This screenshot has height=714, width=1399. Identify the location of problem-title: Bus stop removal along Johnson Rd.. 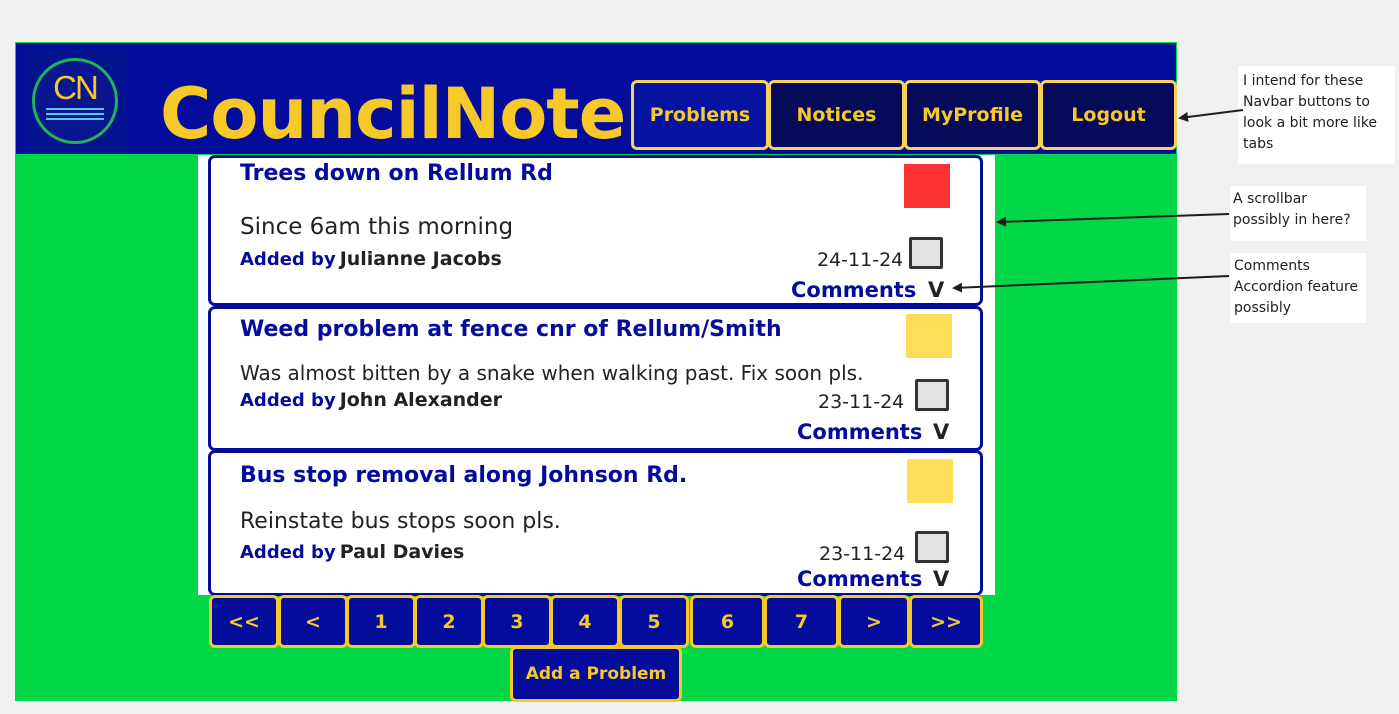
(463, 475).